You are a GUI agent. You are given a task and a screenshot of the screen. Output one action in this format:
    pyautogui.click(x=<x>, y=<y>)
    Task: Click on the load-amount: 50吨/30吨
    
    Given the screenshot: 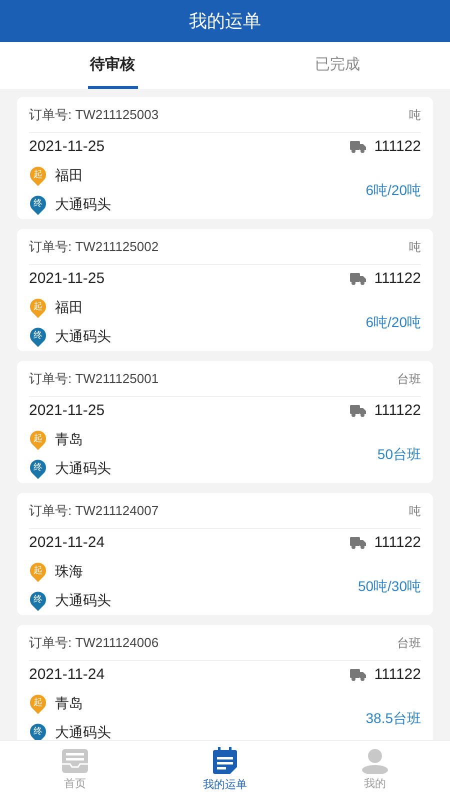 What is the action you would take?
    pyautogui.click(x=389, y=586)
    